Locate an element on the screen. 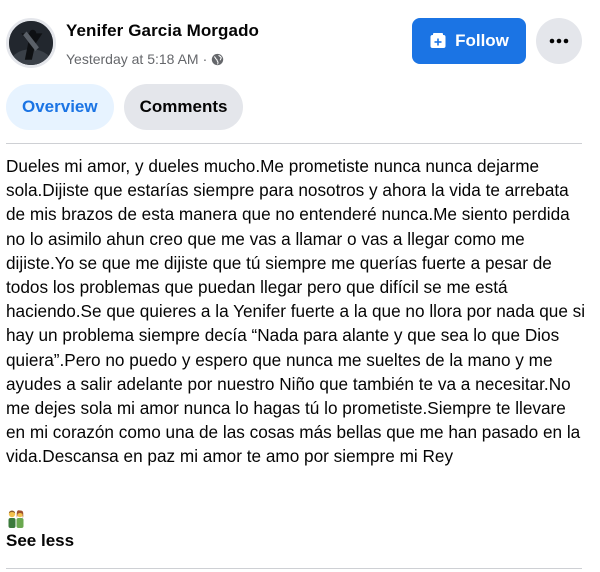 Image resolution: width=600 pixels, height=572 pixels. tab-overview: Overview is located at coordinates (60, 107).